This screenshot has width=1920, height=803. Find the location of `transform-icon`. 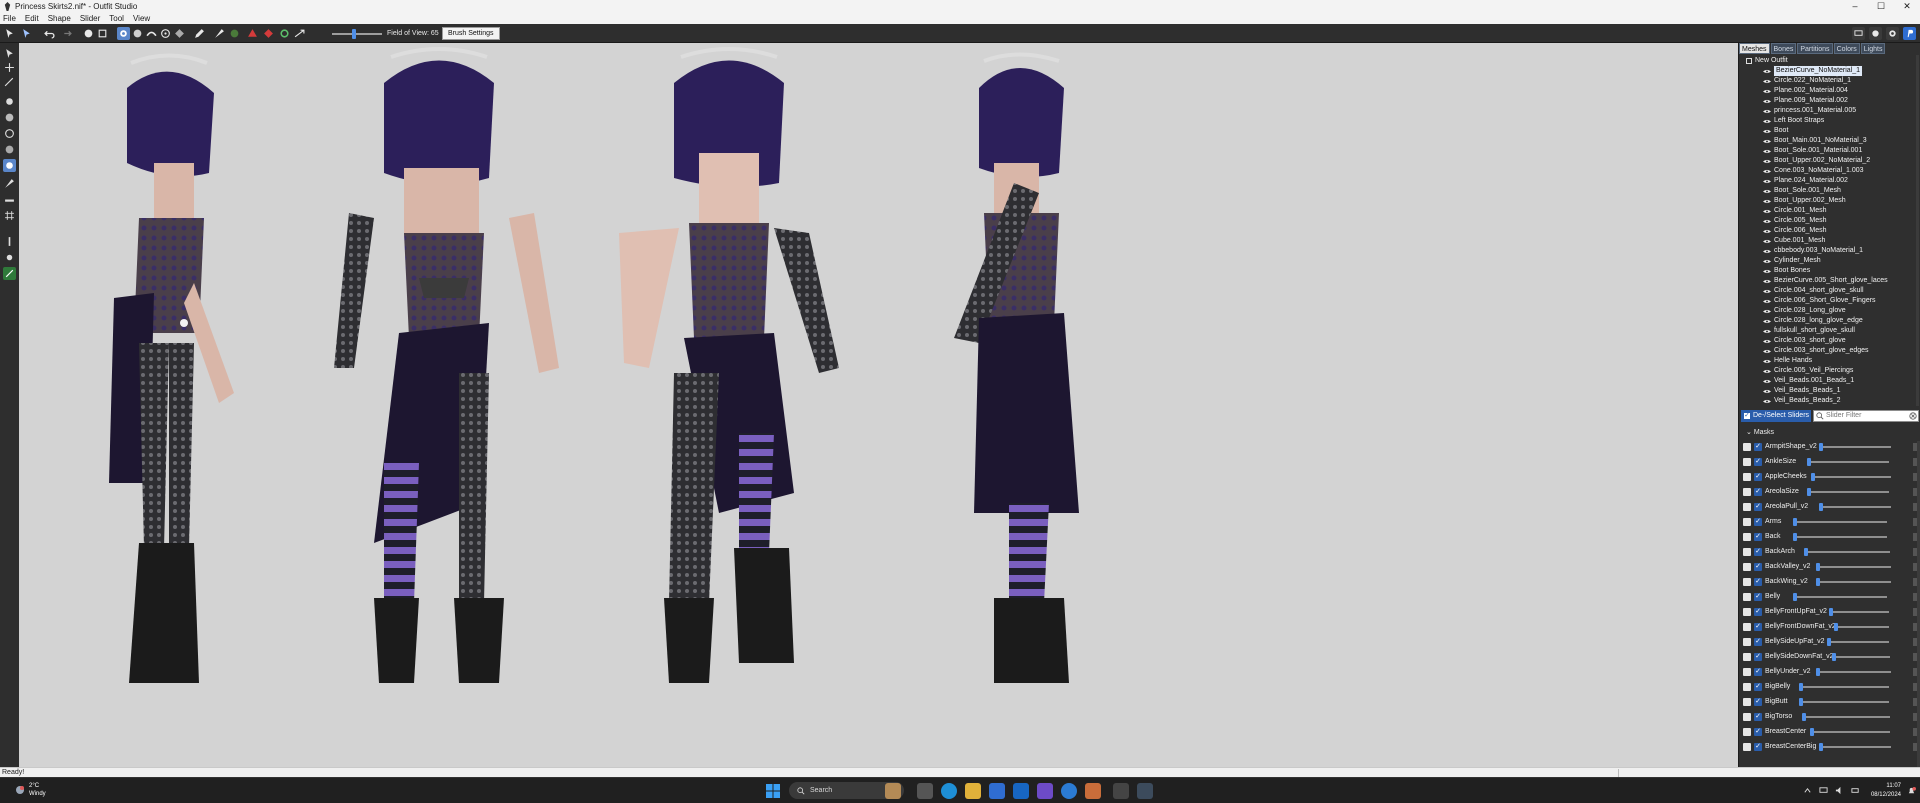

transform-icon is located at coordinates (9, 67).